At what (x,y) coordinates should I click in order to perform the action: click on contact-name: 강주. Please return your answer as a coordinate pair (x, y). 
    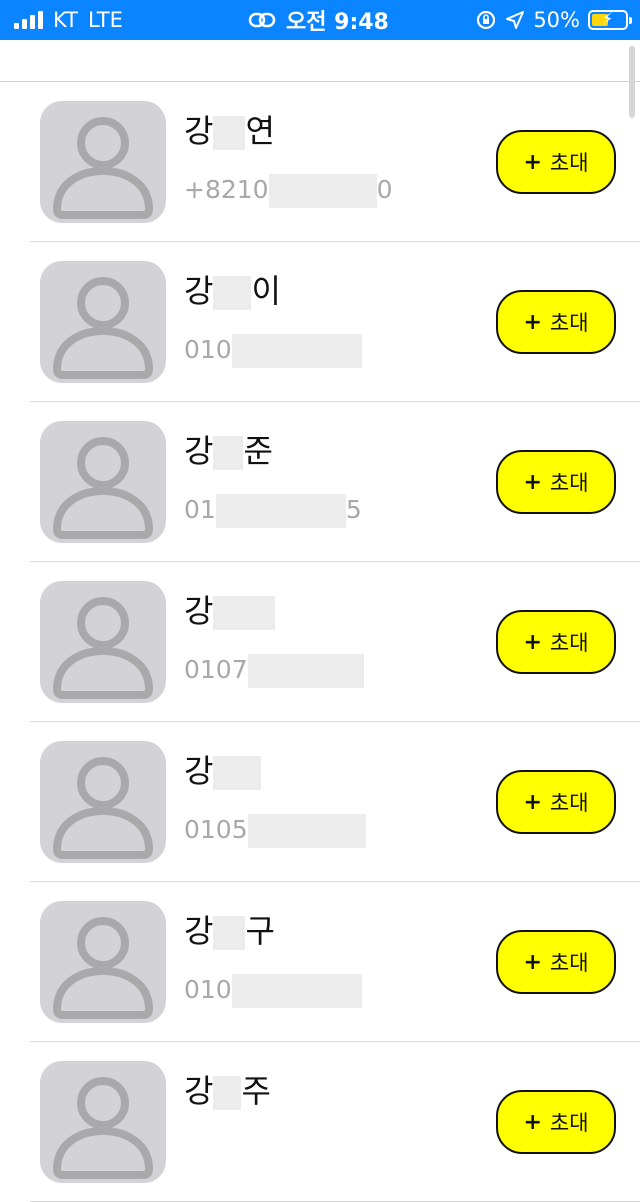
    Looking at the image, I should click on (227, 1089).